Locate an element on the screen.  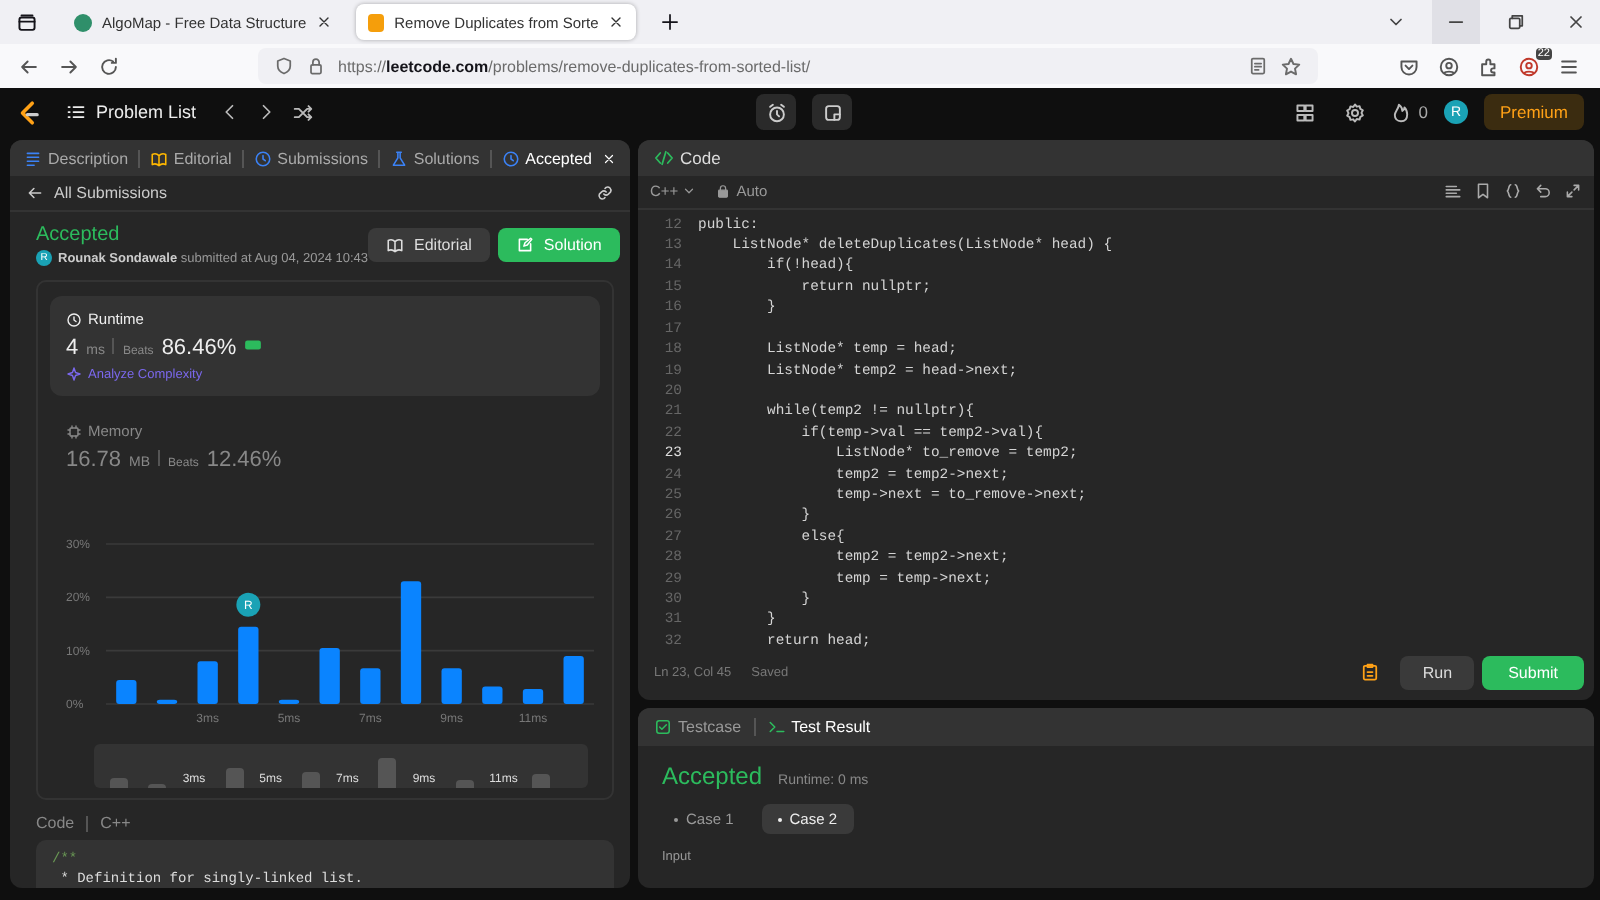
notes-button is located at coordinates (832, 112).